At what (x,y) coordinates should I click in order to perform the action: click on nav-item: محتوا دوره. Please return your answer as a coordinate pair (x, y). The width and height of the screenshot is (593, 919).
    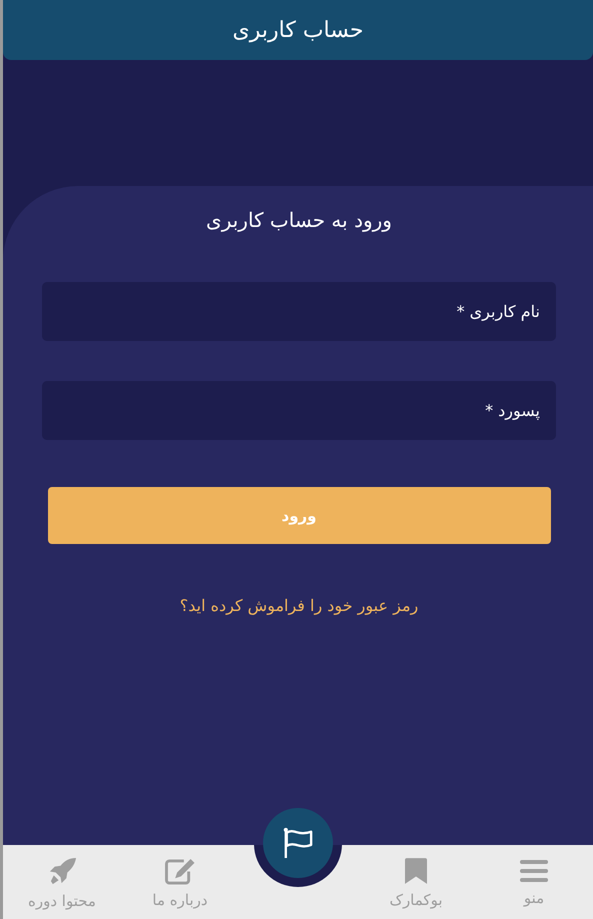
    Looking at the image, I should click on (62, 882).